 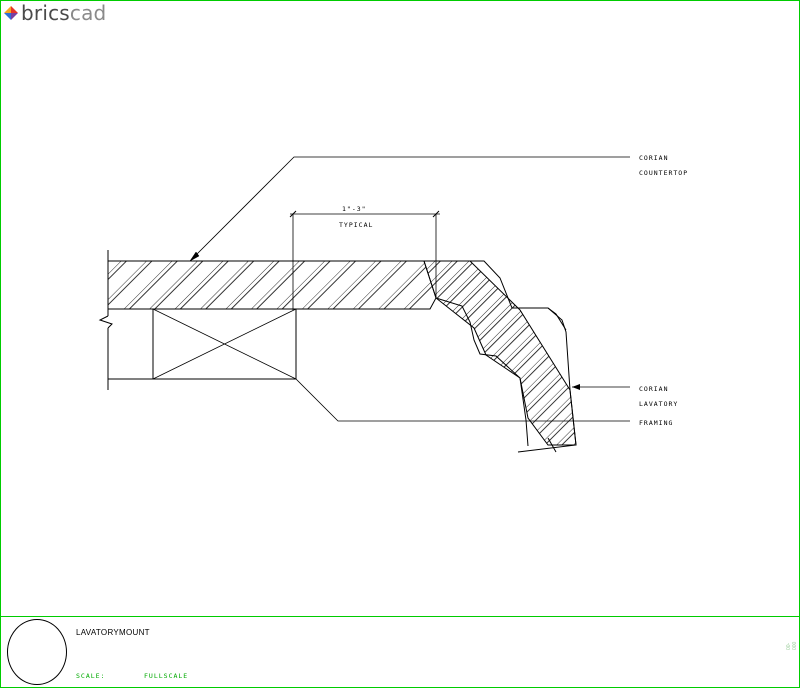 What do you see at coordinates (354, 209) in the screenshot?
I see `dimension-value-label: 1"-3"` at bounding box center [354, 209].